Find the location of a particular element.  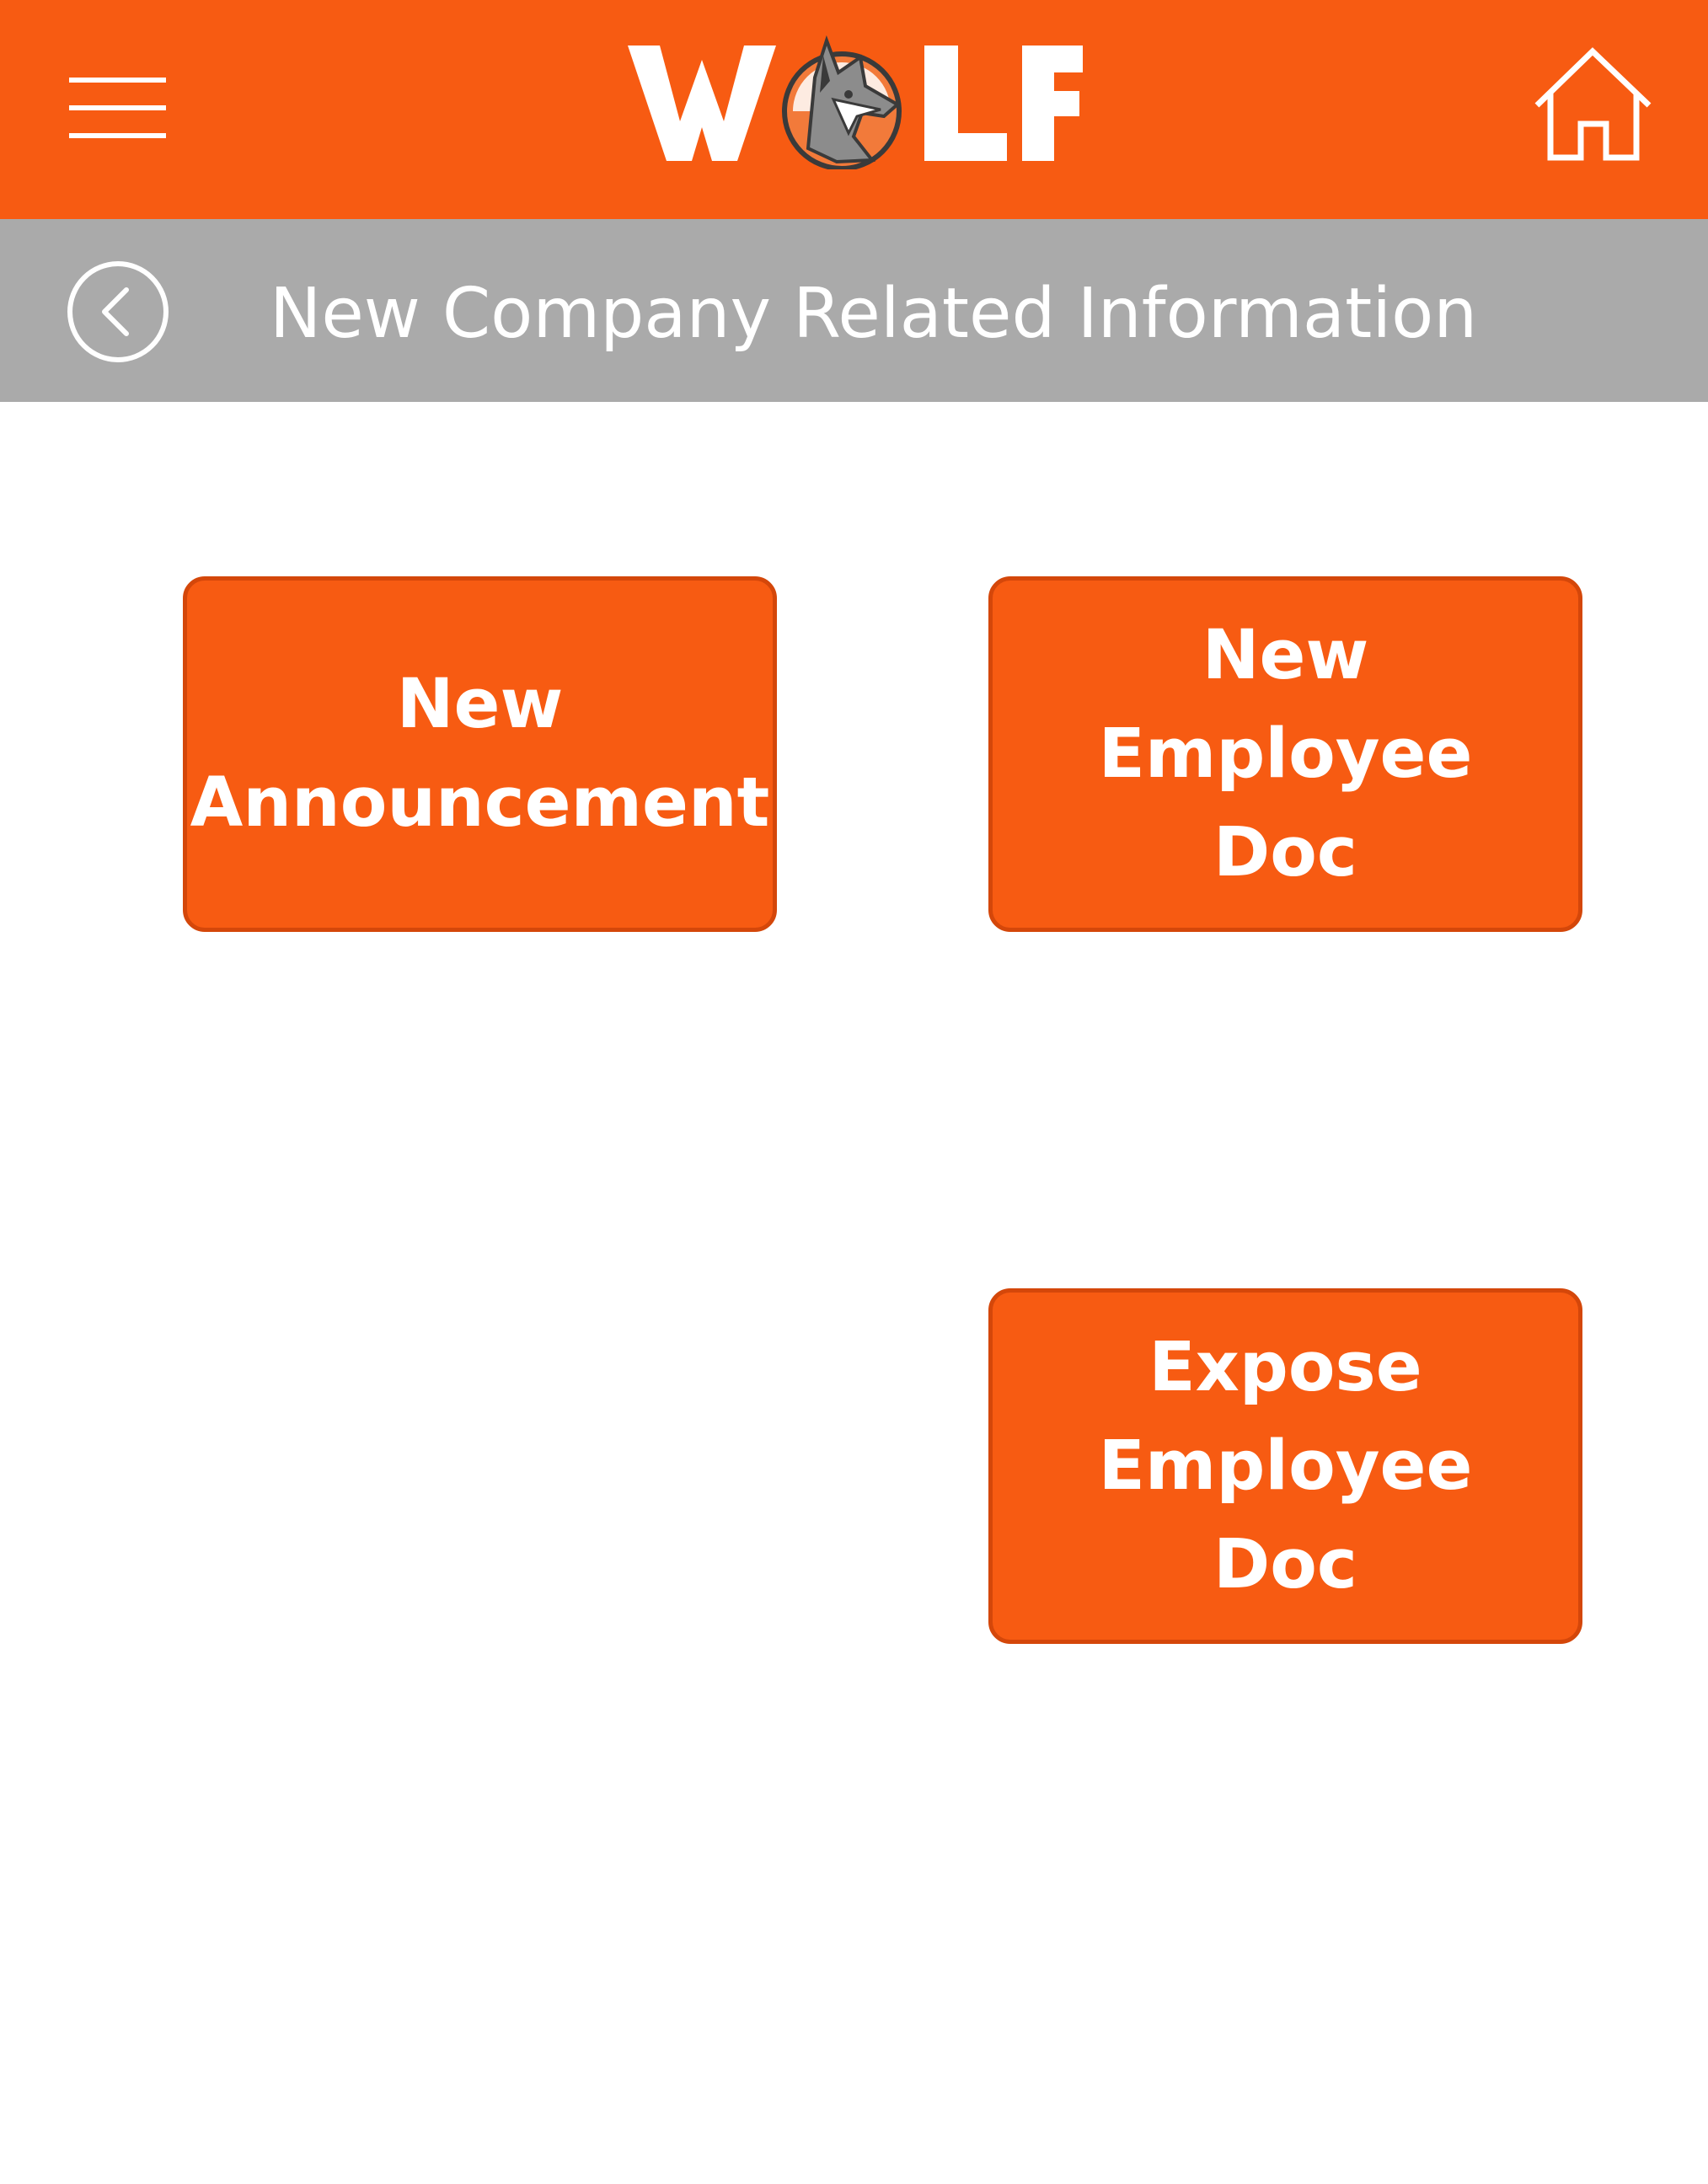

wolf-logo is located at coordinates (855, 95).